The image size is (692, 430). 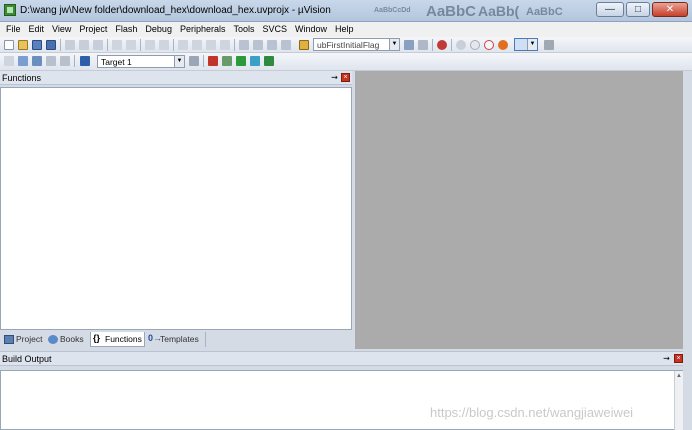 What do you see at coordinates (346, 62) in the screenshot?
I see `build-toolbar: Target 1 ▼` at bounding box center [346, 62].